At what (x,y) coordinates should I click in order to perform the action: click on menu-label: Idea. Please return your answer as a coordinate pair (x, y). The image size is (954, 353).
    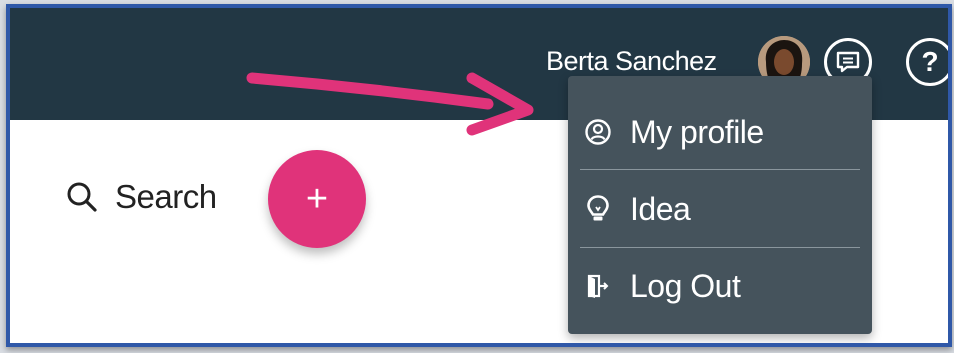
    Looking at the image, I should click on (660, 208).